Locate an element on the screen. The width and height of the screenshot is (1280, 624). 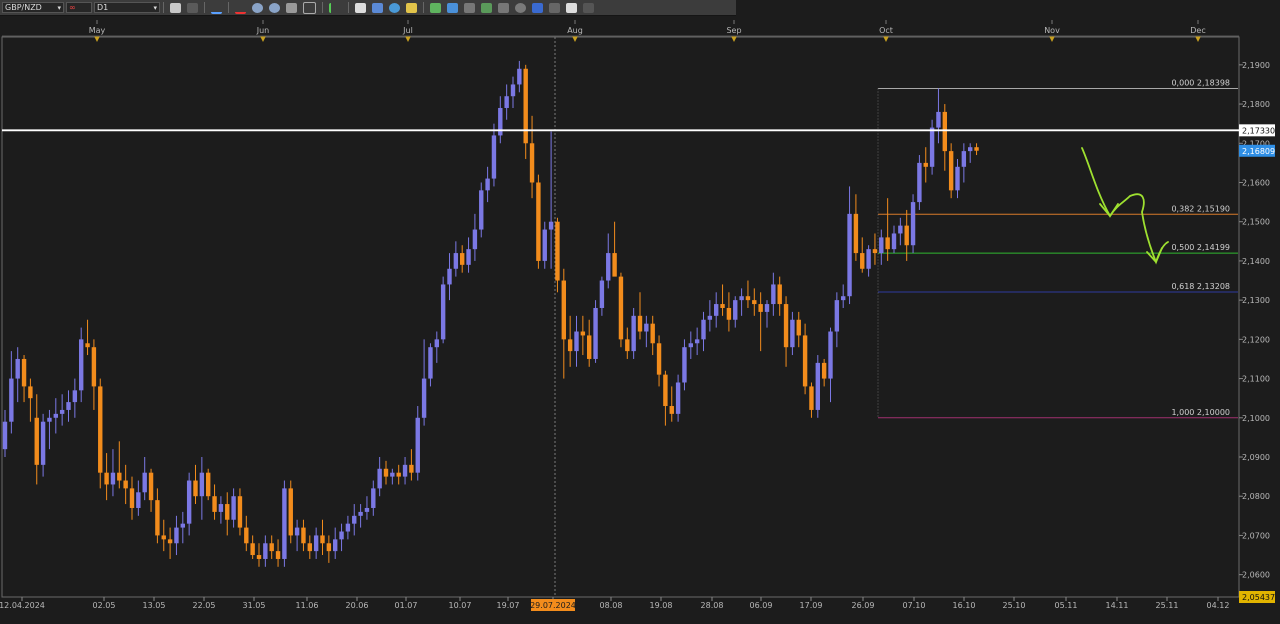
fibonacci-icon is located at coordinates (503, 7).